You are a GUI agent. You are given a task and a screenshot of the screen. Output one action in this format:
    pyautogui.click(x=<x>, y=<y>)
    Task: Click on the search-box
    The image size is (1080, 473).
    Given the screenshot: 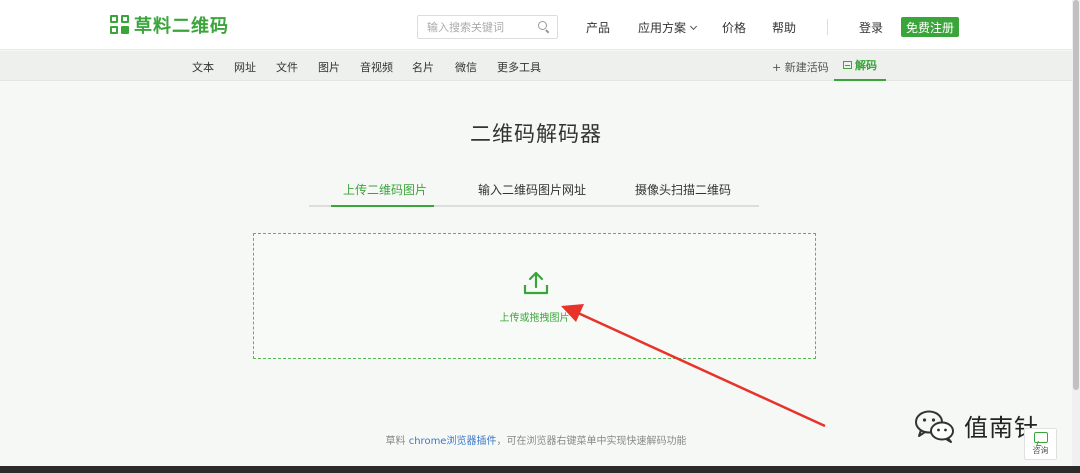 What is the action you would take?
    pyautogui.click(x=487, y=27)
    